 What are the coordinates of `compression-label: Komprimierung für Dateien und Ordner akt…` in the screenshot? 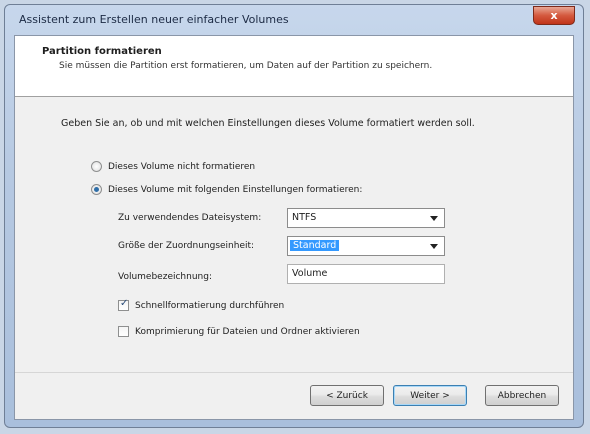 It's located at (247, 331).